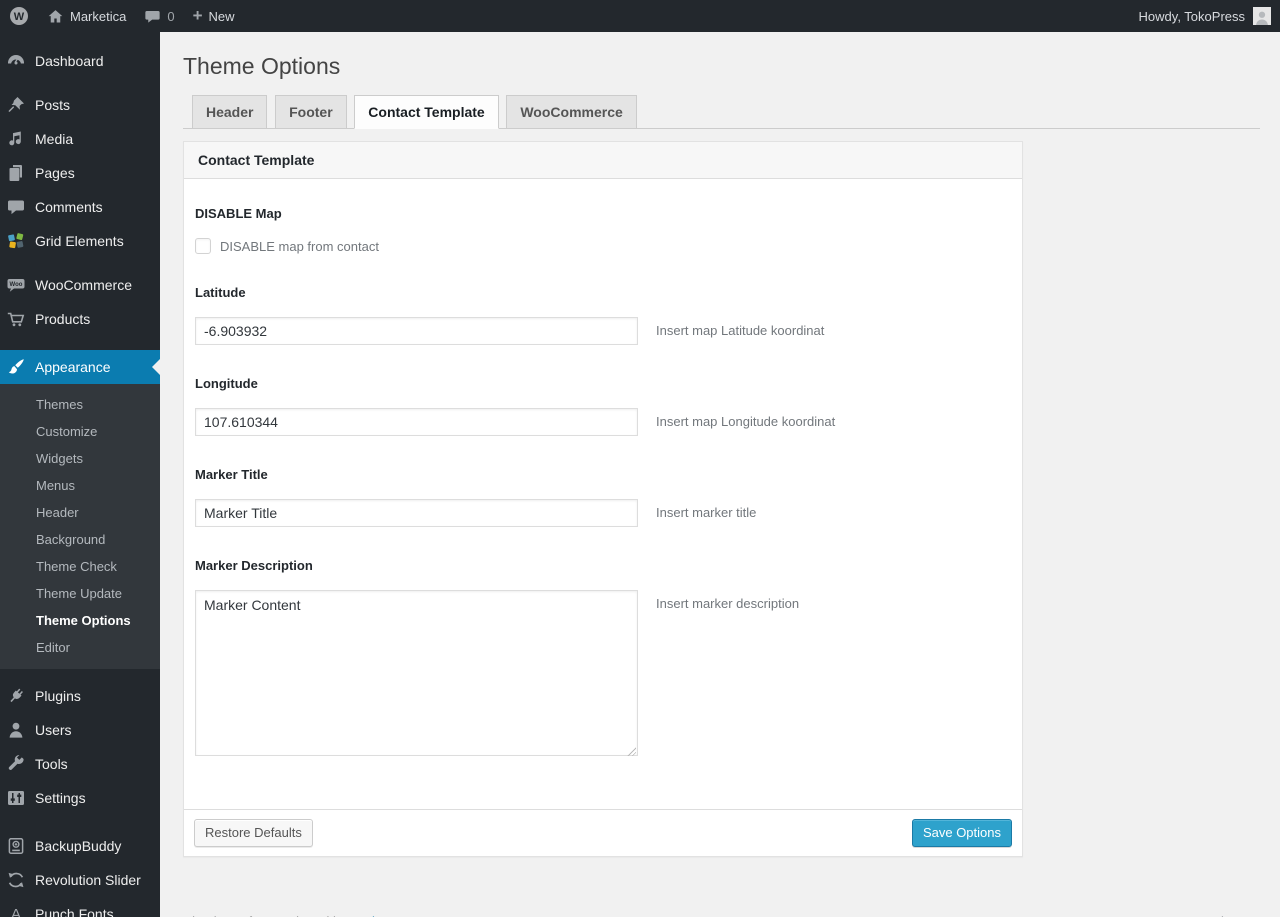 This screenshot has height=917, width=1280. What do you see at coordinates (603, 246) in the screenshot?
I see `disable-map-checkbox-row: DISABLE map from contact` at bounding box center [603, 246].